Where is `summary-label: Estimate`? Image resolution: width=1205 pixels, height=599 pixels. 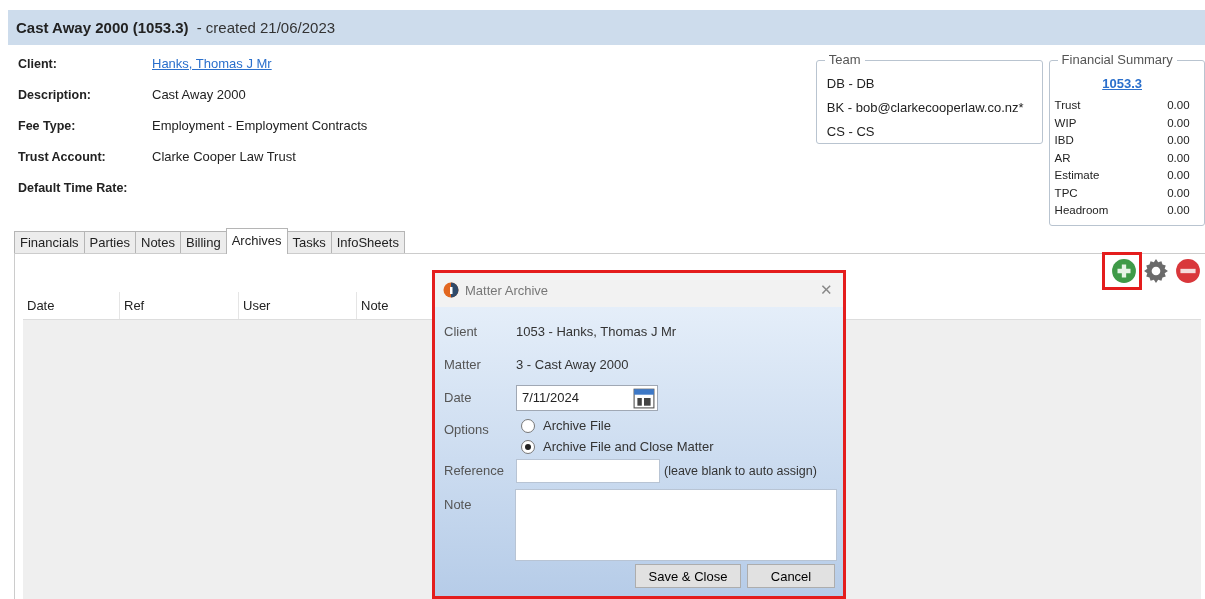
summary-label: Estimate is located at coordinates (1077, 175).